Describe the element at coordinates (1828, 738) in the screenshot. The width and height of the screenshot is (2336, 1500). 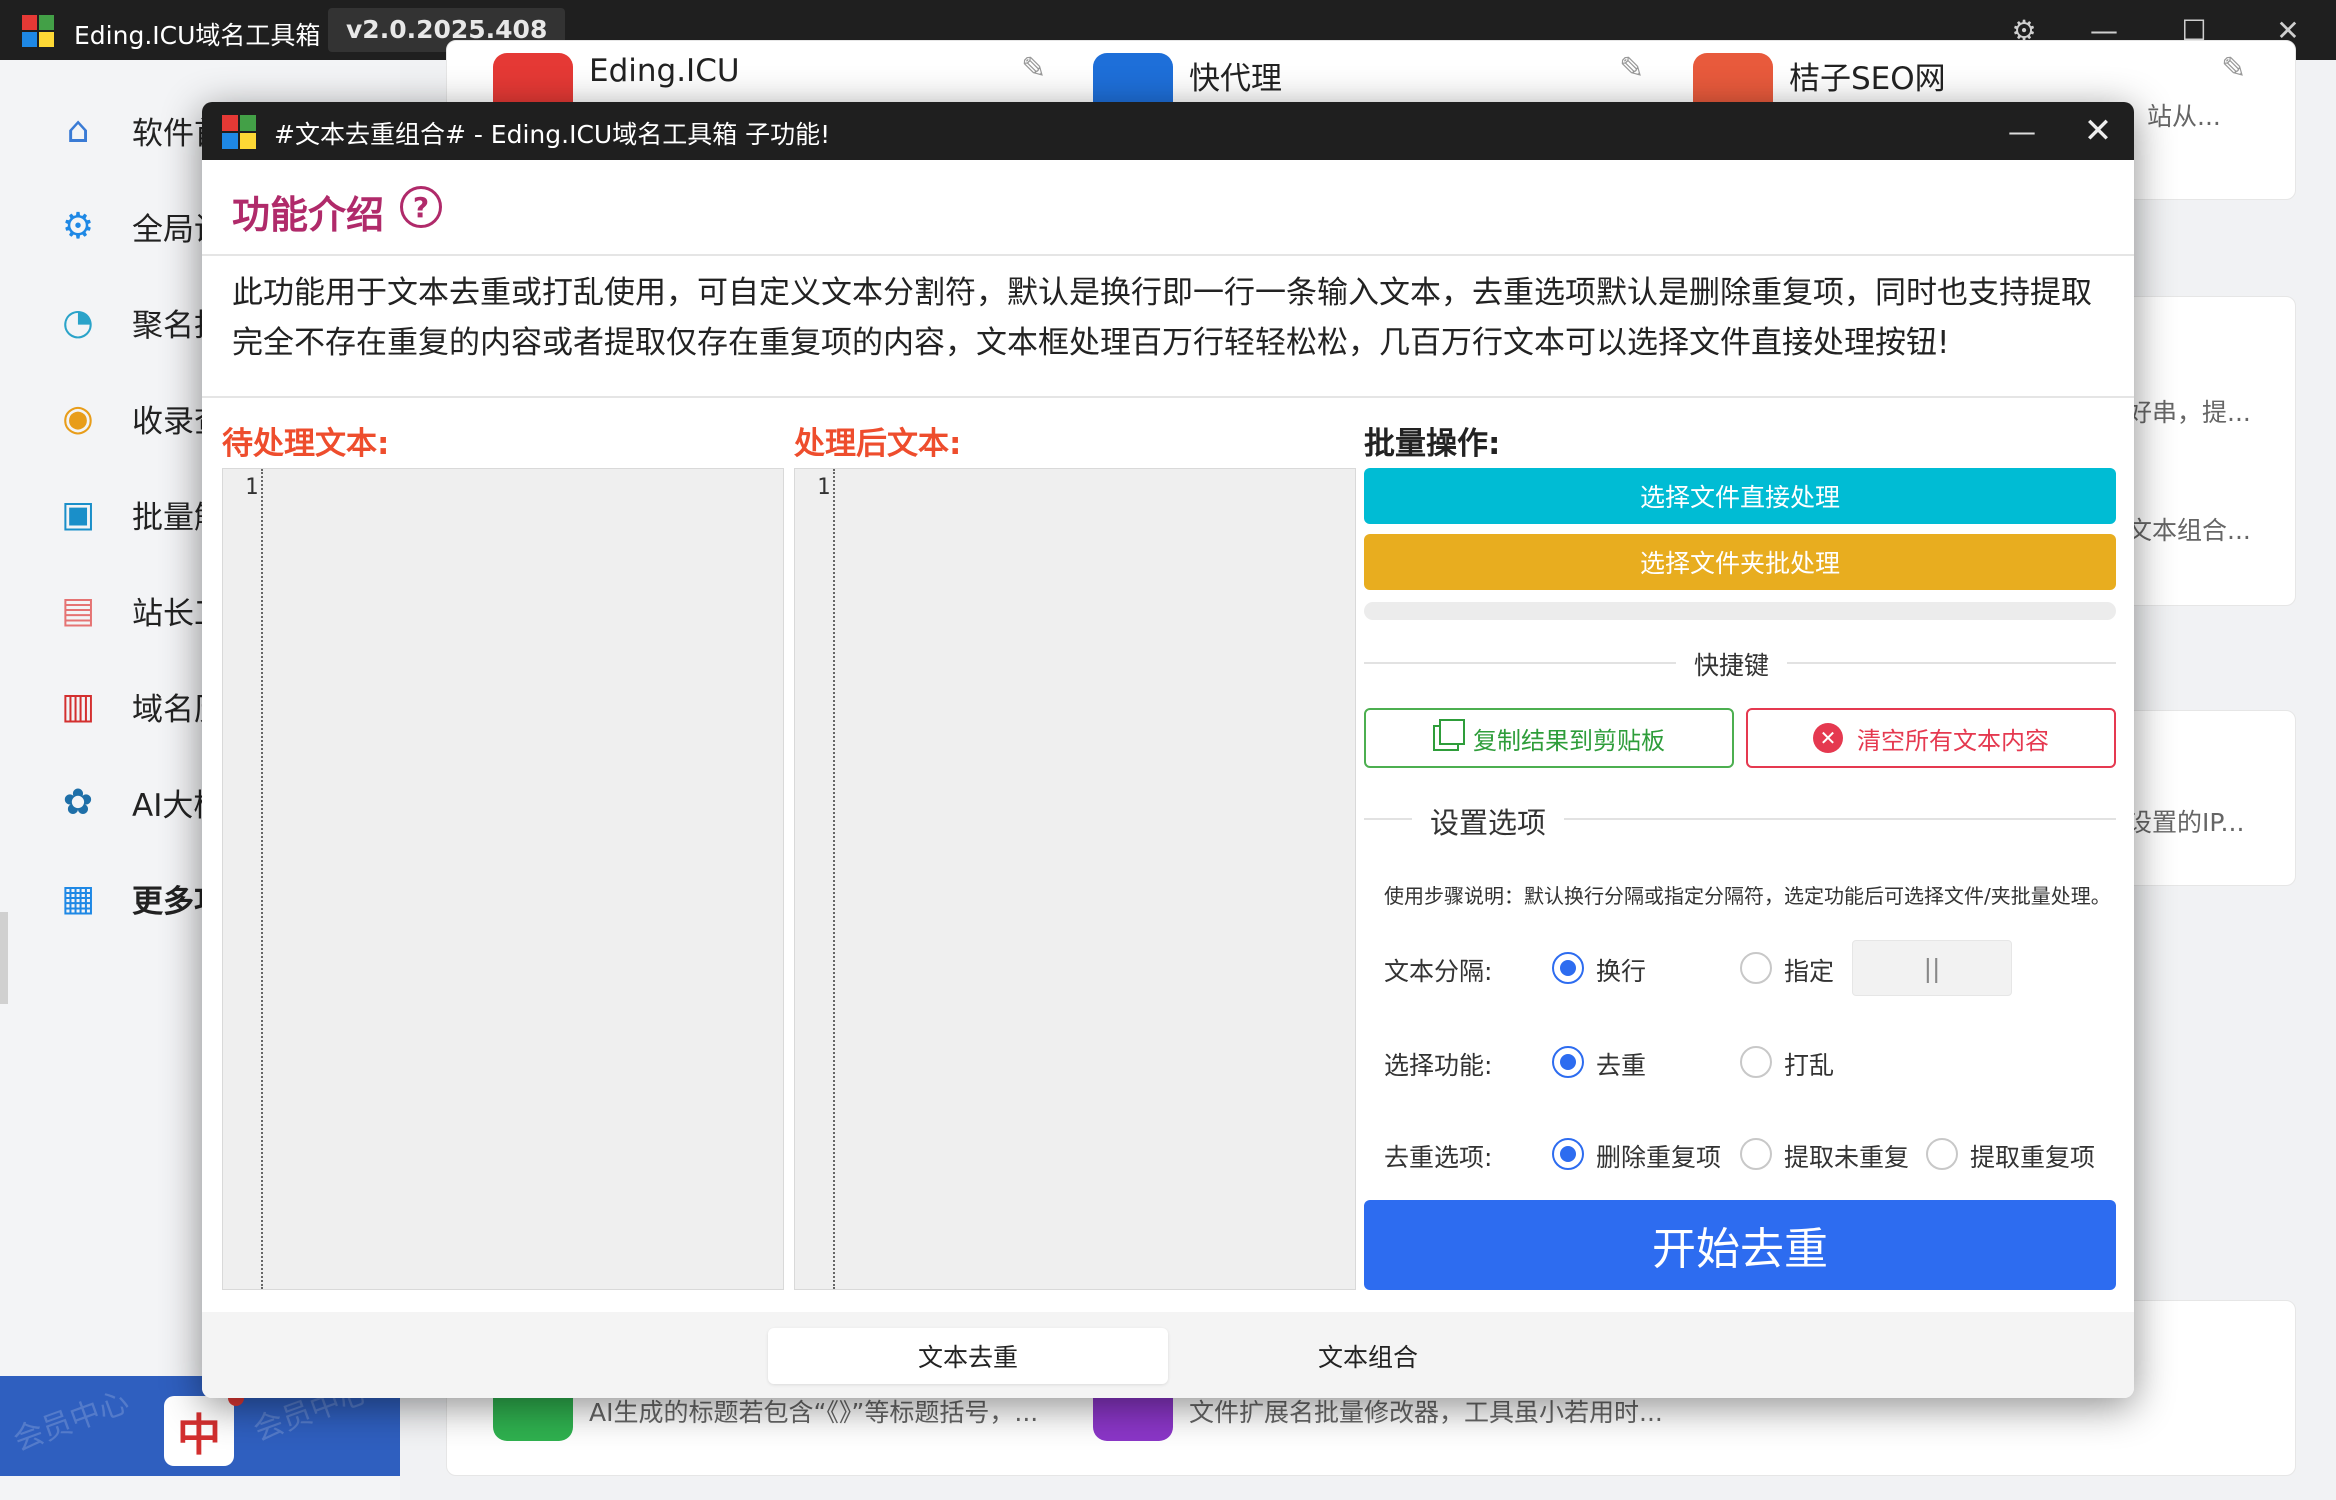
I see `close-circle-icon: ✕` at that location.